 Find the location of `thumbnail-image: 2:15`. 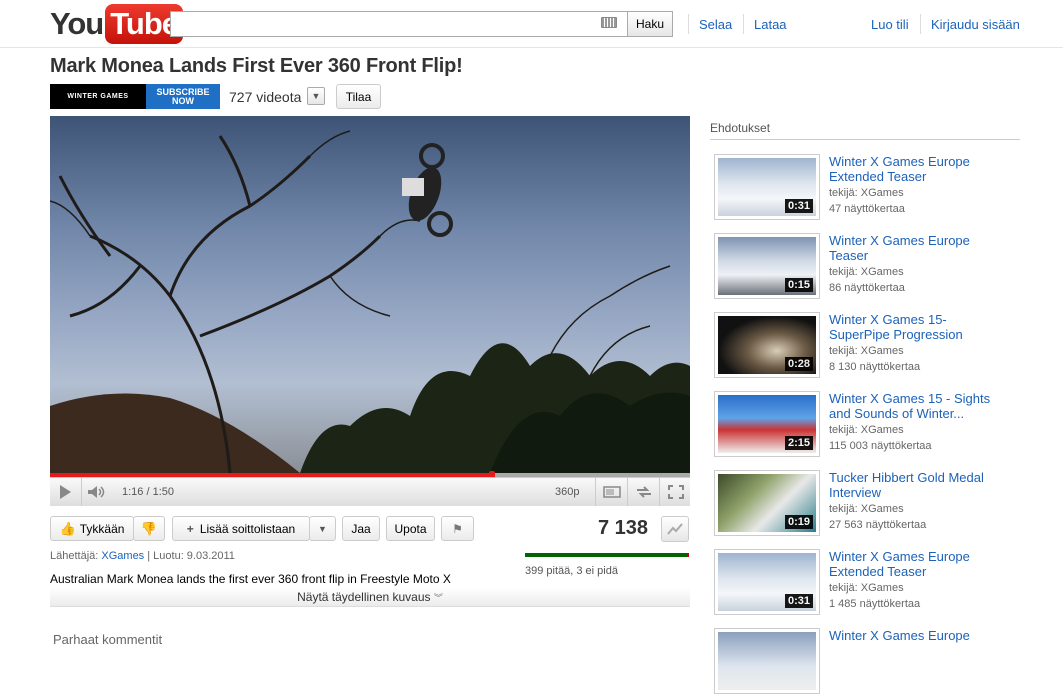

thumbnail-image: 2:15 is located at coordinates (767, 424).